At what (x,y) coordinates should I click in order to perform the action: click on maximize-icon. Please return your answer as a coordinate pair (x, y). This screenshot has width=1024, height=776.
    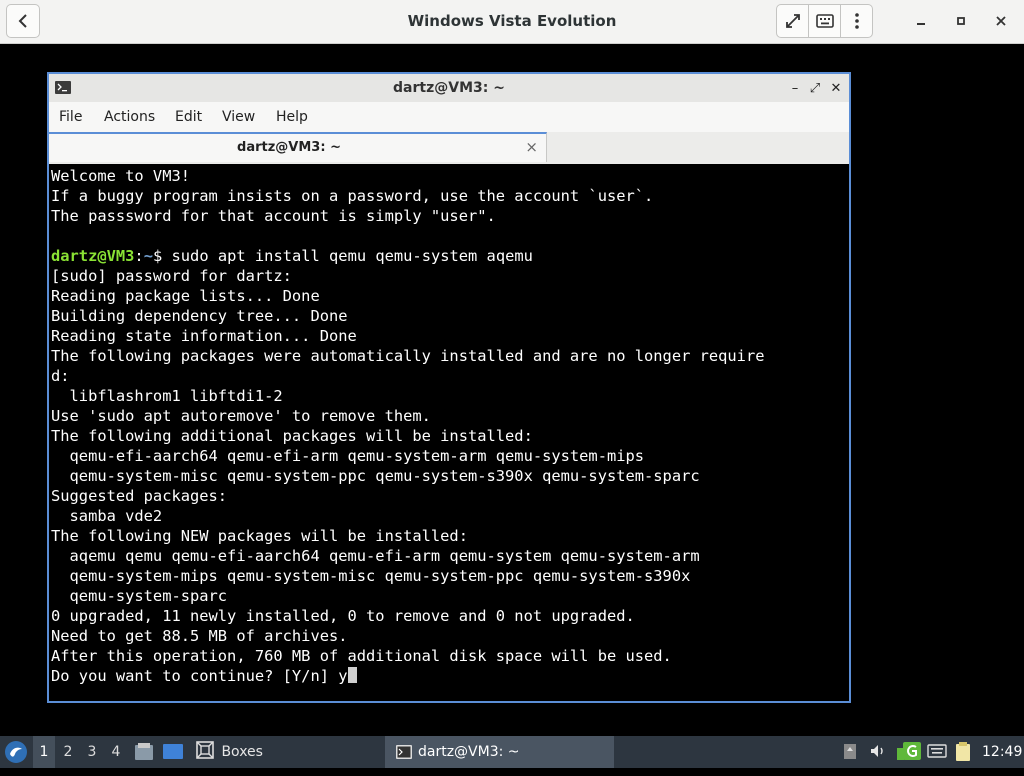
    Looking at the image, I should click on (961, 21).